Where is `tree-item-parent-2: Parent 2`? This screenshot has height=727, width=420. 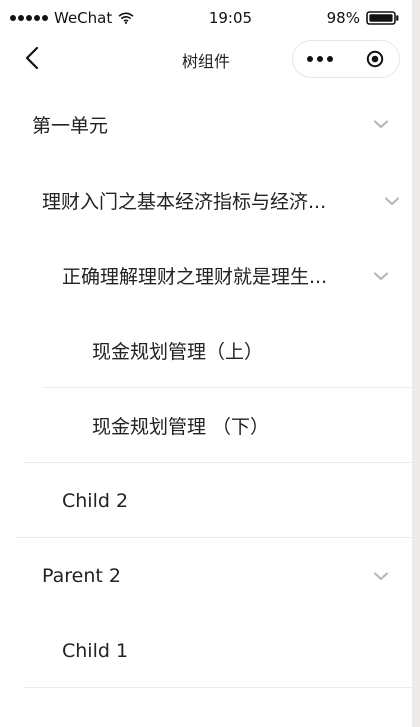 tree-item-parent-2: Parent 2 is located at coordinates (206, 575).